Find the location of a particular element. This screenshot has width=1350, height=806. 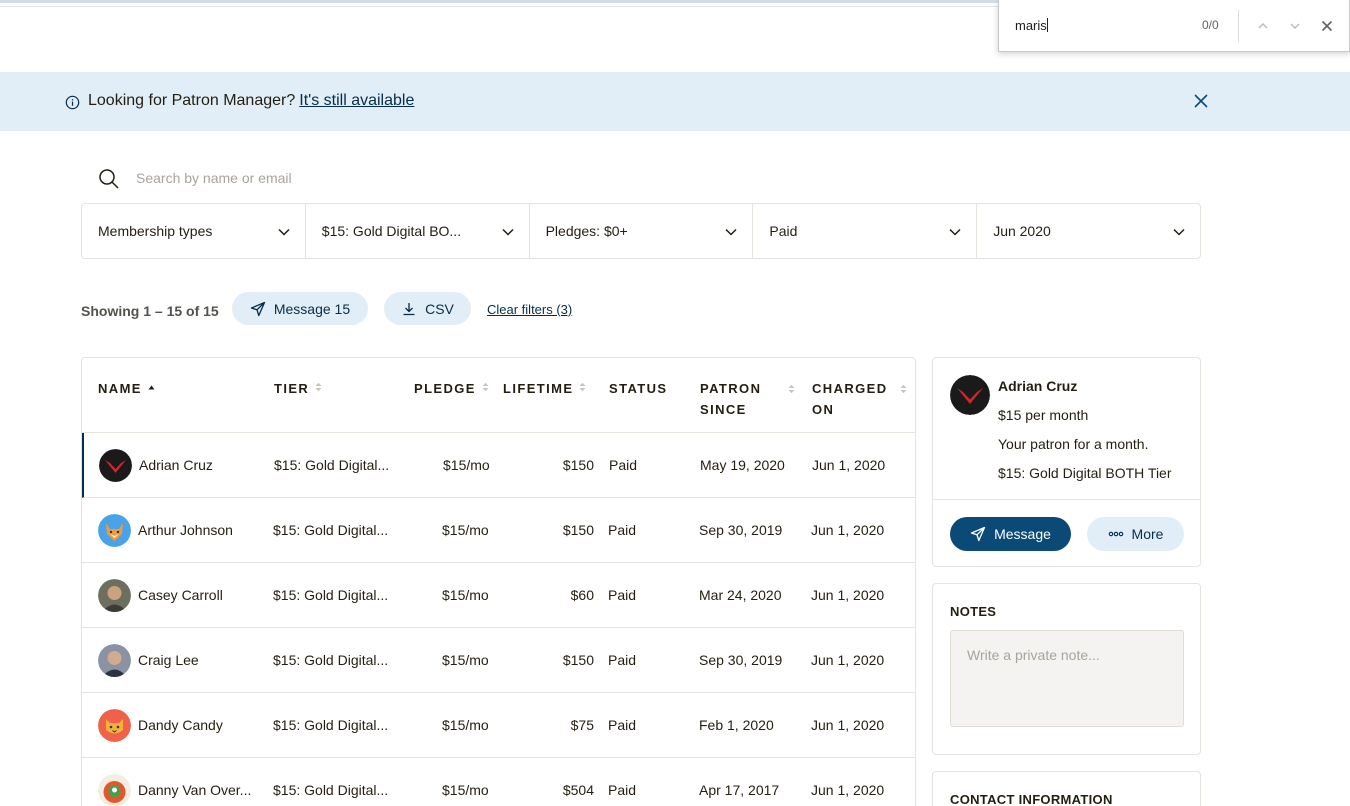

patron-name: Dandy Candy is located at coordinates (180, 725).